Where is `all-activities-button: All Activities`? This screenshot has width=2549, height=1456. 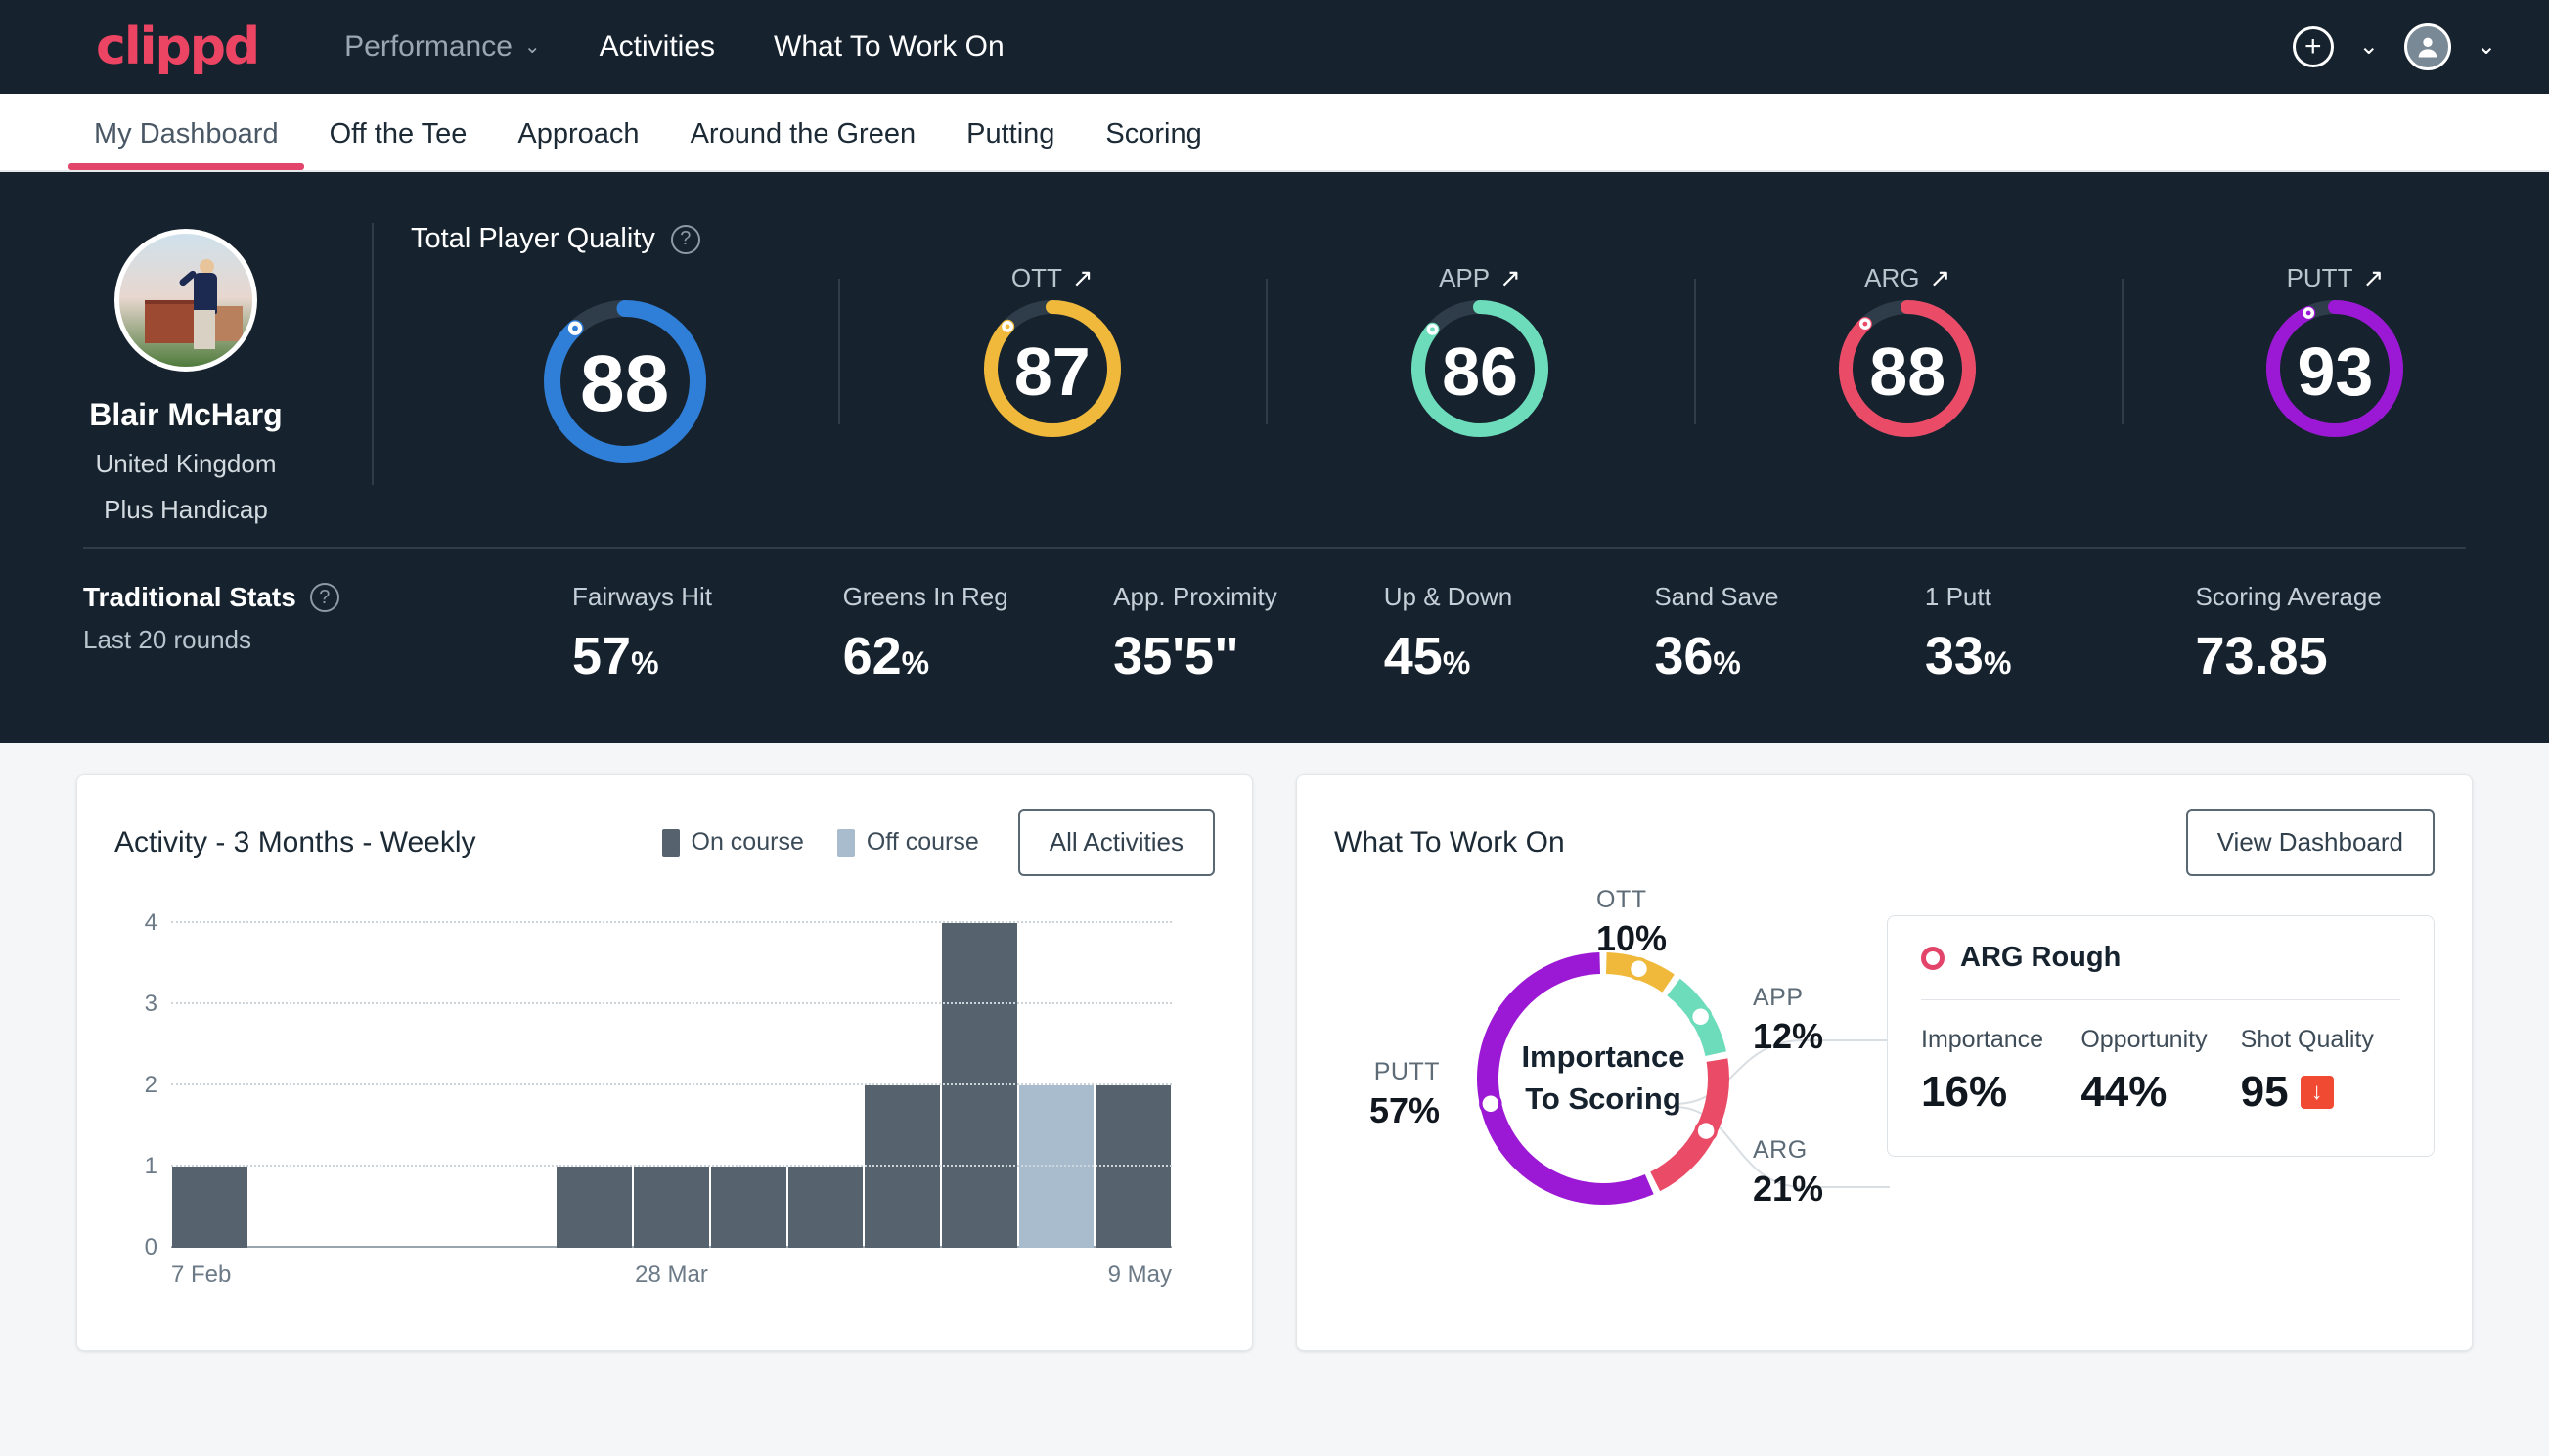 all-activities-button: All Activities is located at coordinates (1116, 842).